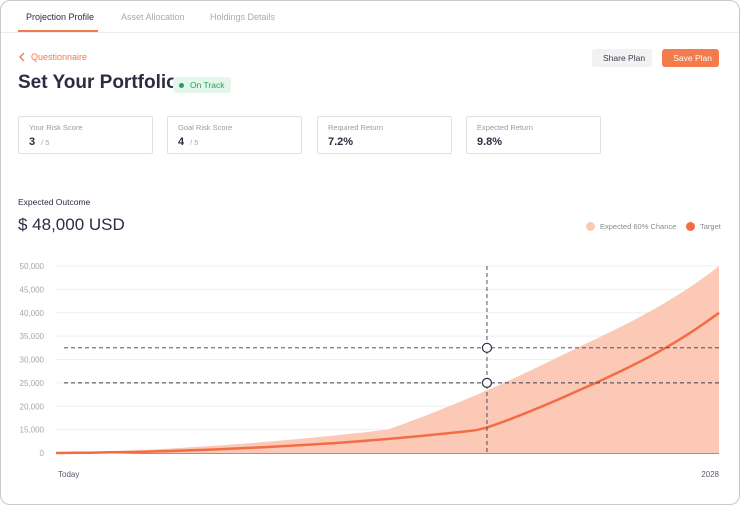 This screenshot has height=505, width=740. Describe the element at coordinates (58, 31) in the screenshot. I see `active-tab-indicator` at that location.